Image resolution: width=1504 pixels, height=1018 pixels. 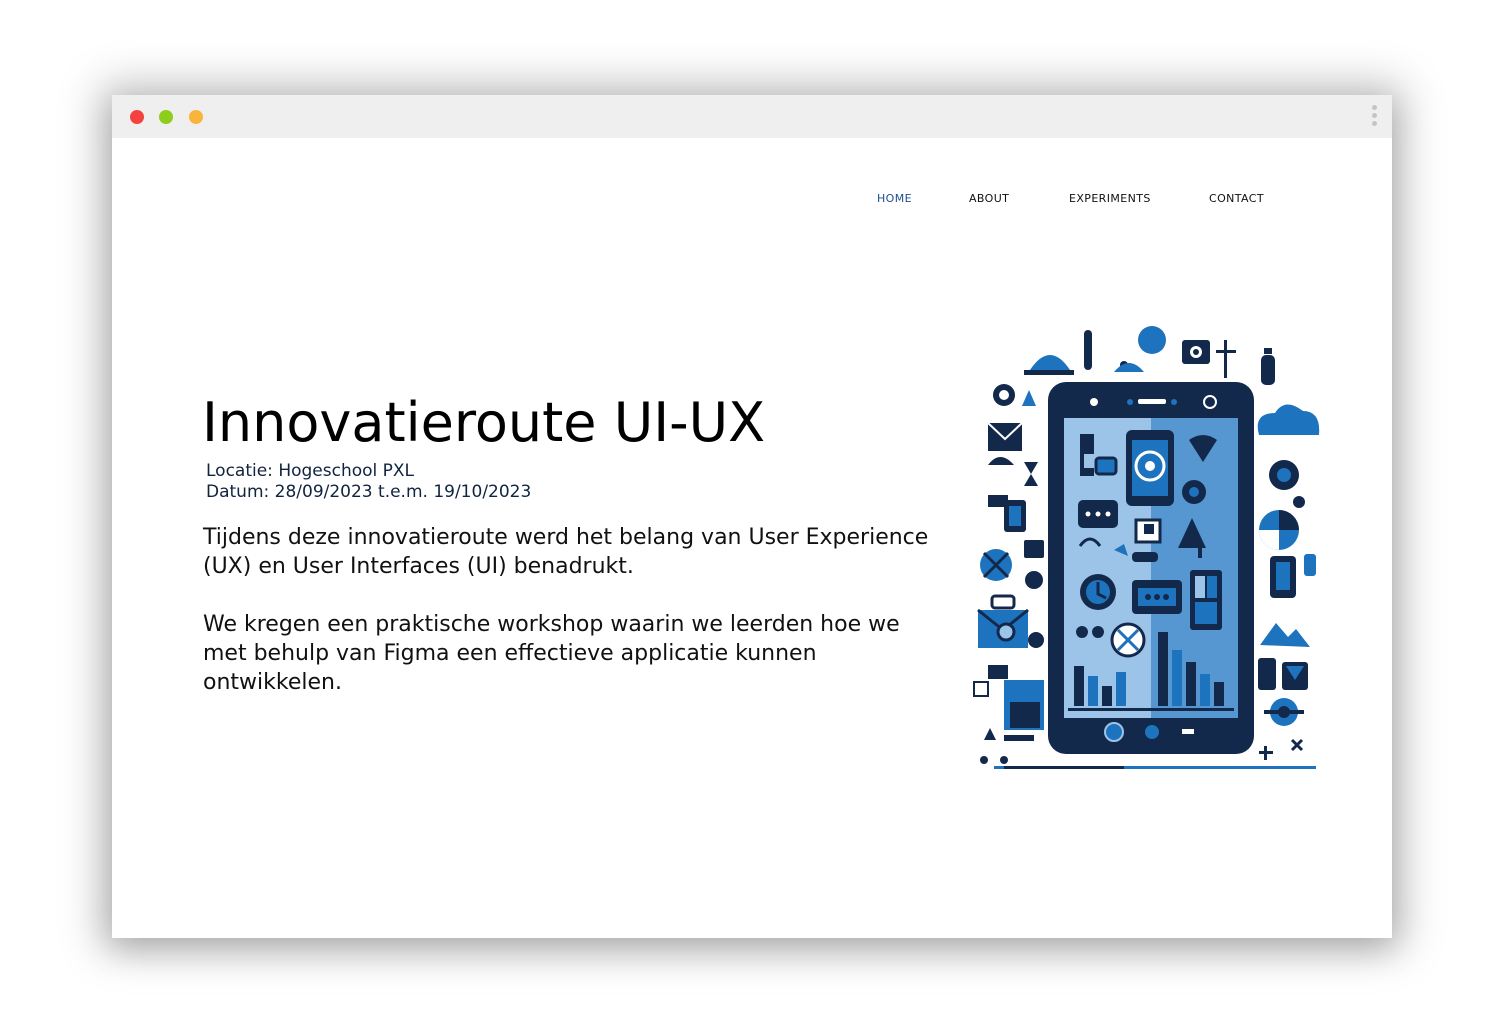 I want to click on close-window-button, so click(x=137, y=117).